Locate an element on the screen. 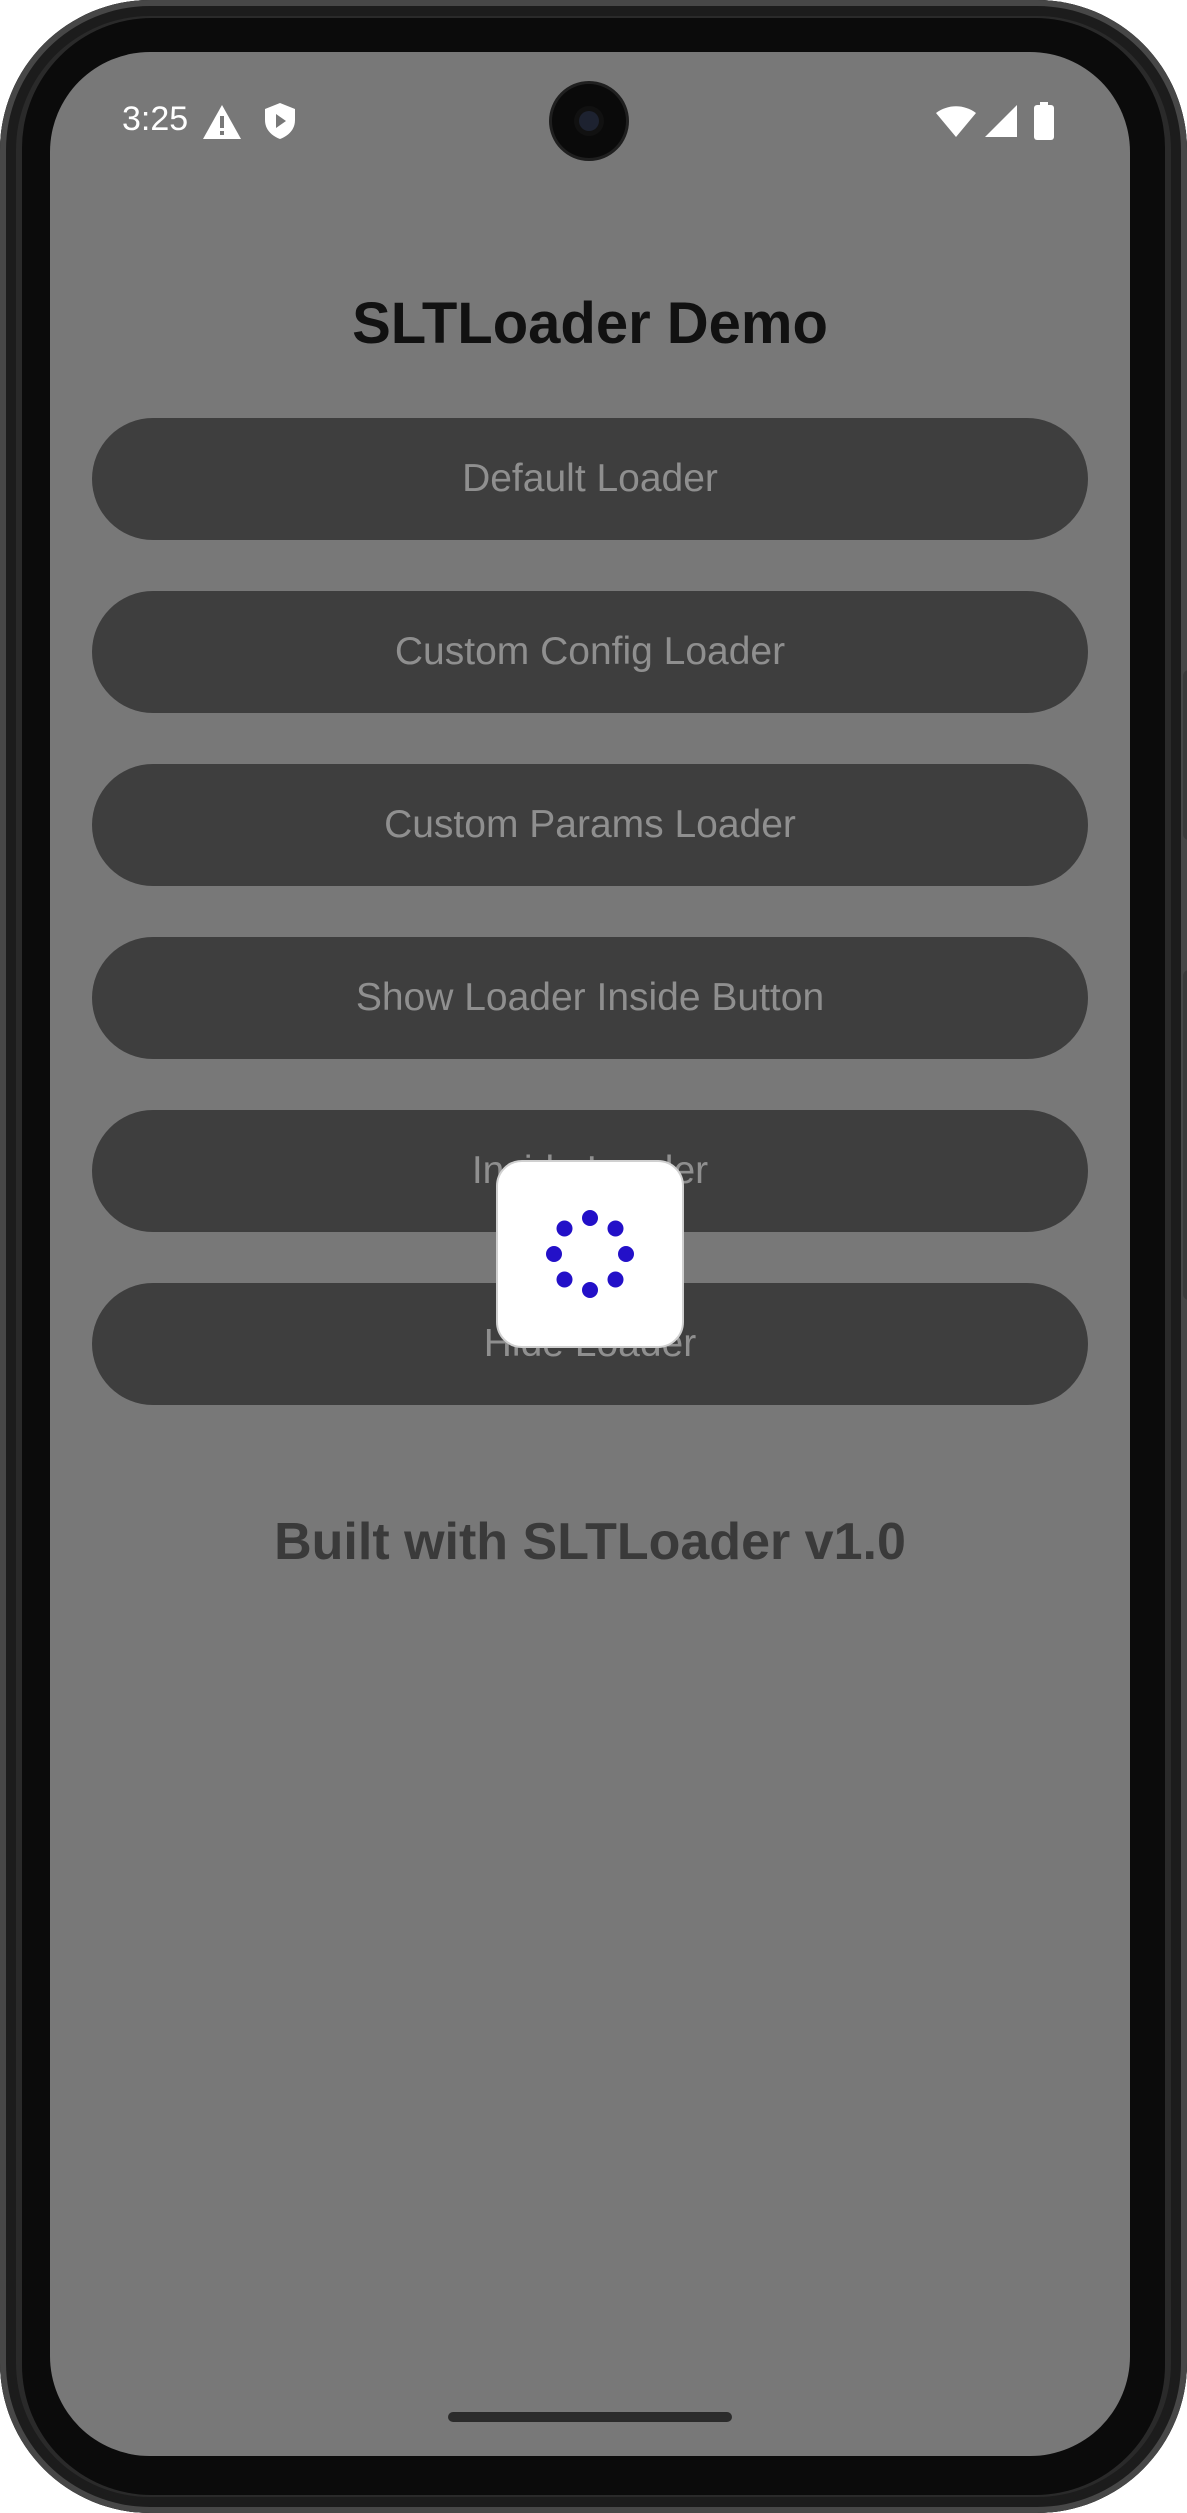 The height and width of the screenshot is (2513, 1187). spinner-dots-icon is located at coordinates (590, 1254).